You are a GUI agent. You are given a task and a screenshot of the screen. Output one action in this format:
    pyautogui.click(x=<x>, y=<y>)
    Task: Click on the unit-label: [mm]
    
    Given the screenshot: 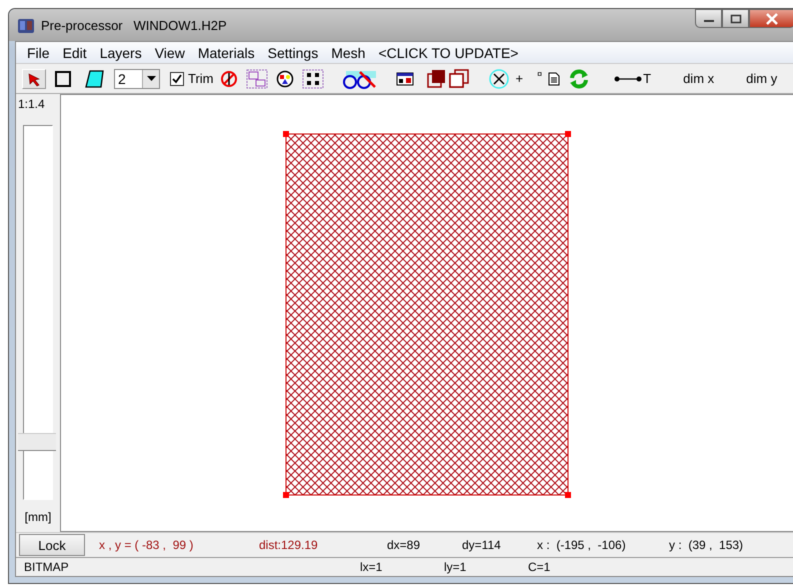 What is the action you would take?
    pyautogui.click(x=38, y=518)
    